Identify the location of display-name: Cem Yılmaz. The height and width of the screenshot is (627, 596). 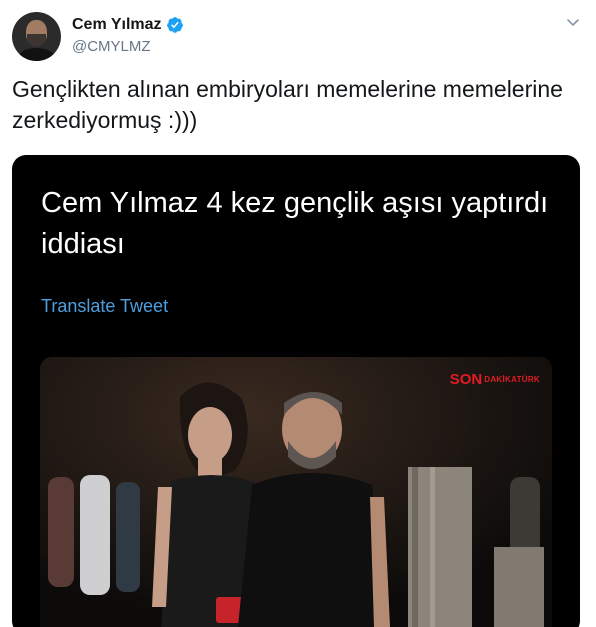
(117, 25).